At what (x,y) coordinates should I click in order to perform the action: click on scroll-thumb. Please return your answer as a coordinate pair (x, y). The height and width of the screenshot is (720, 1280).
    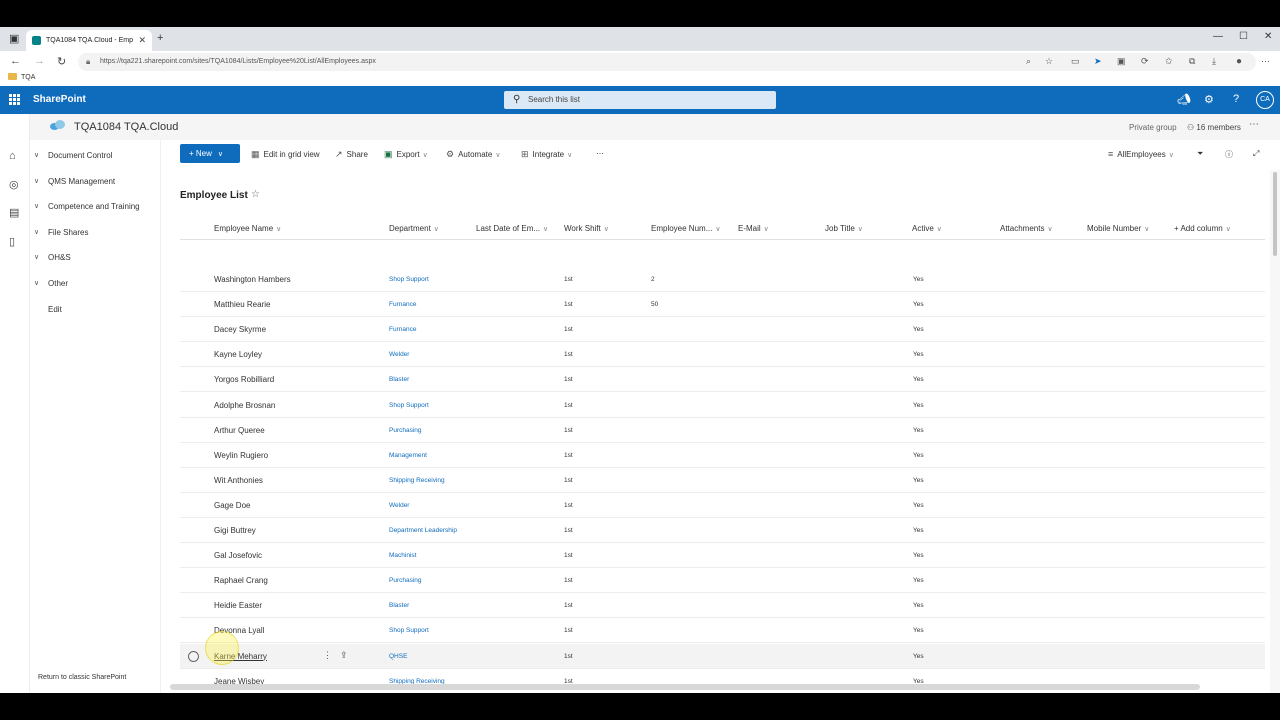
    Looking at the image, I should click on (1275, 214).